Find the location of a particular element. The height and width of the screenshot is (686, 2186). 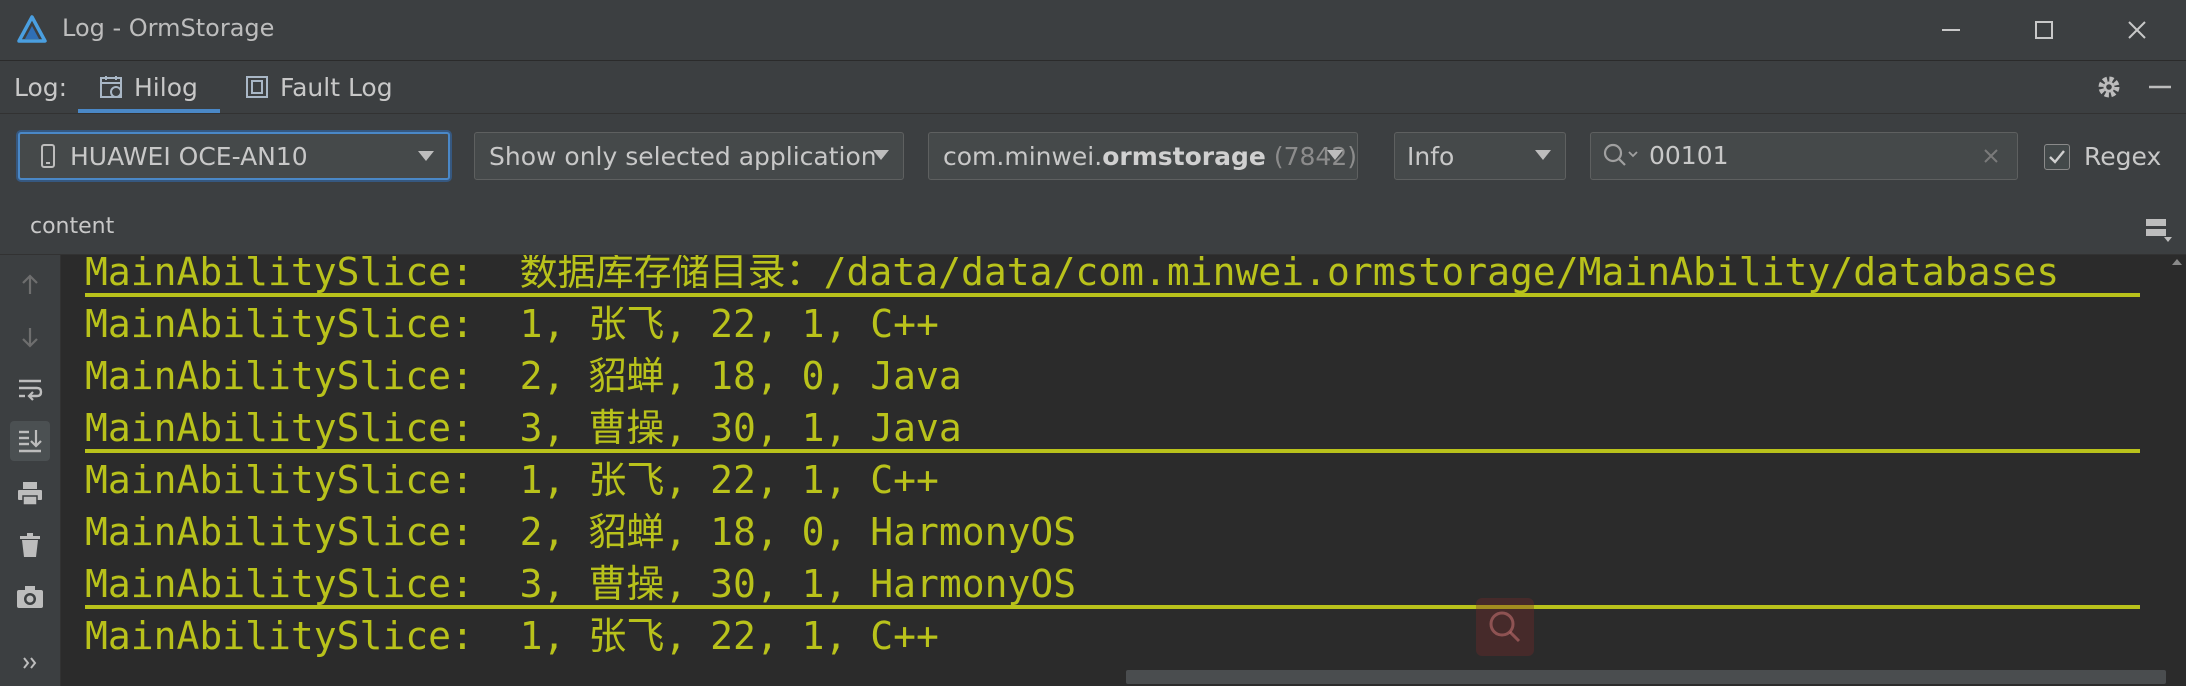

clear-search-icon is located at coordinates (1991, 156).